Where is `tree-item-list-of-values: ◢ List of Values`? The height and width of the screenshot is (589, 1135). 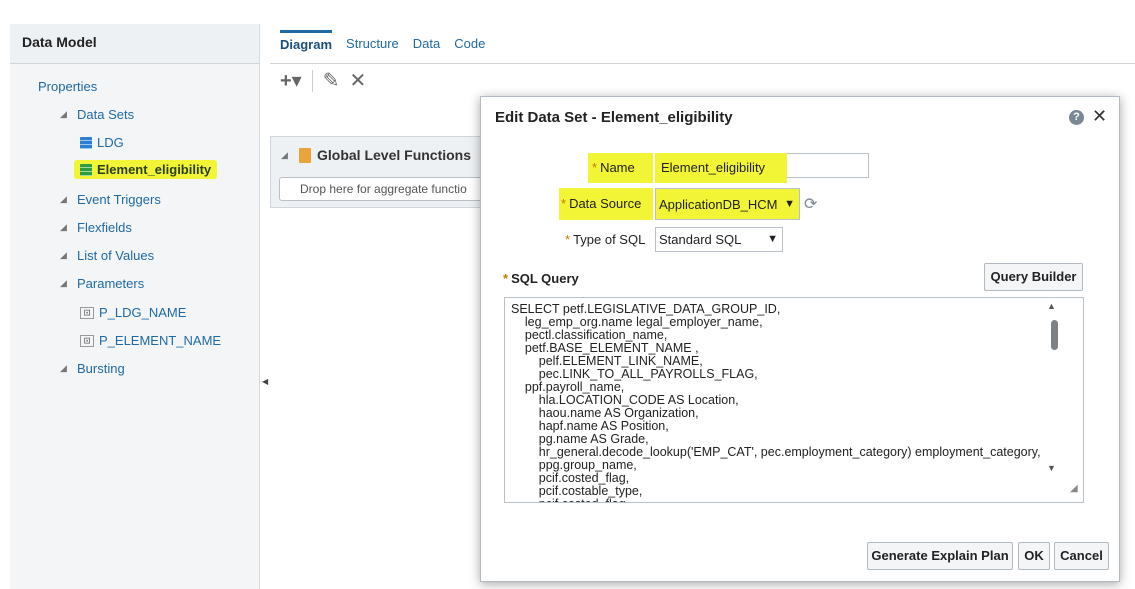
tree-item-list-of-values: ◢ List of Values is located at coordinates (107, 255).